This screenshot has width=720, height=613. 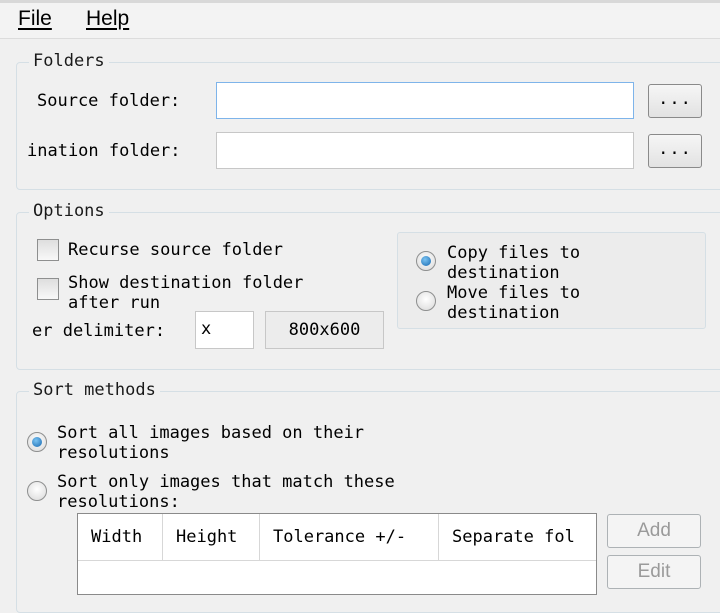 I want to click on show-destination-label-line2: after run, so click(x=114, y=303).